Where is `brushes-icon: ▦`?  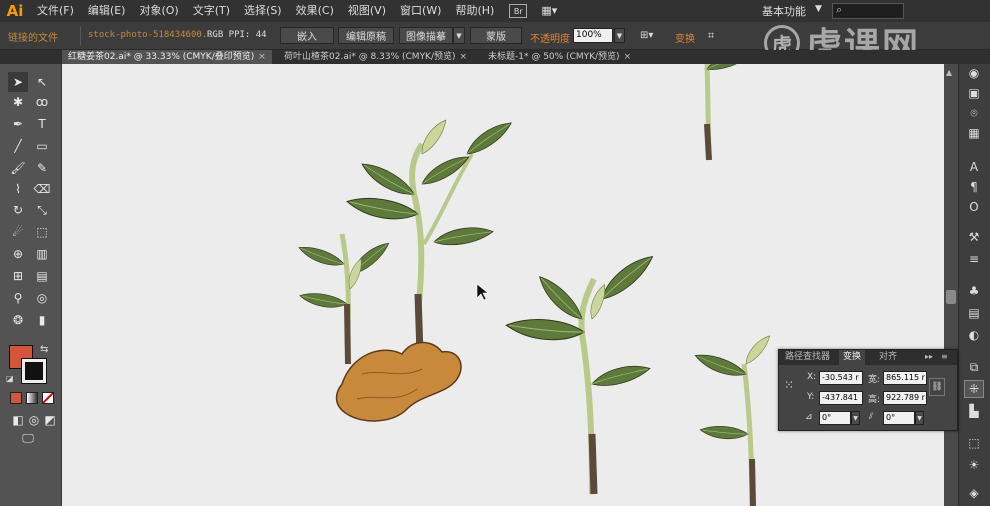 brushes-icon: ▦ is located at coordinates (974, 133).